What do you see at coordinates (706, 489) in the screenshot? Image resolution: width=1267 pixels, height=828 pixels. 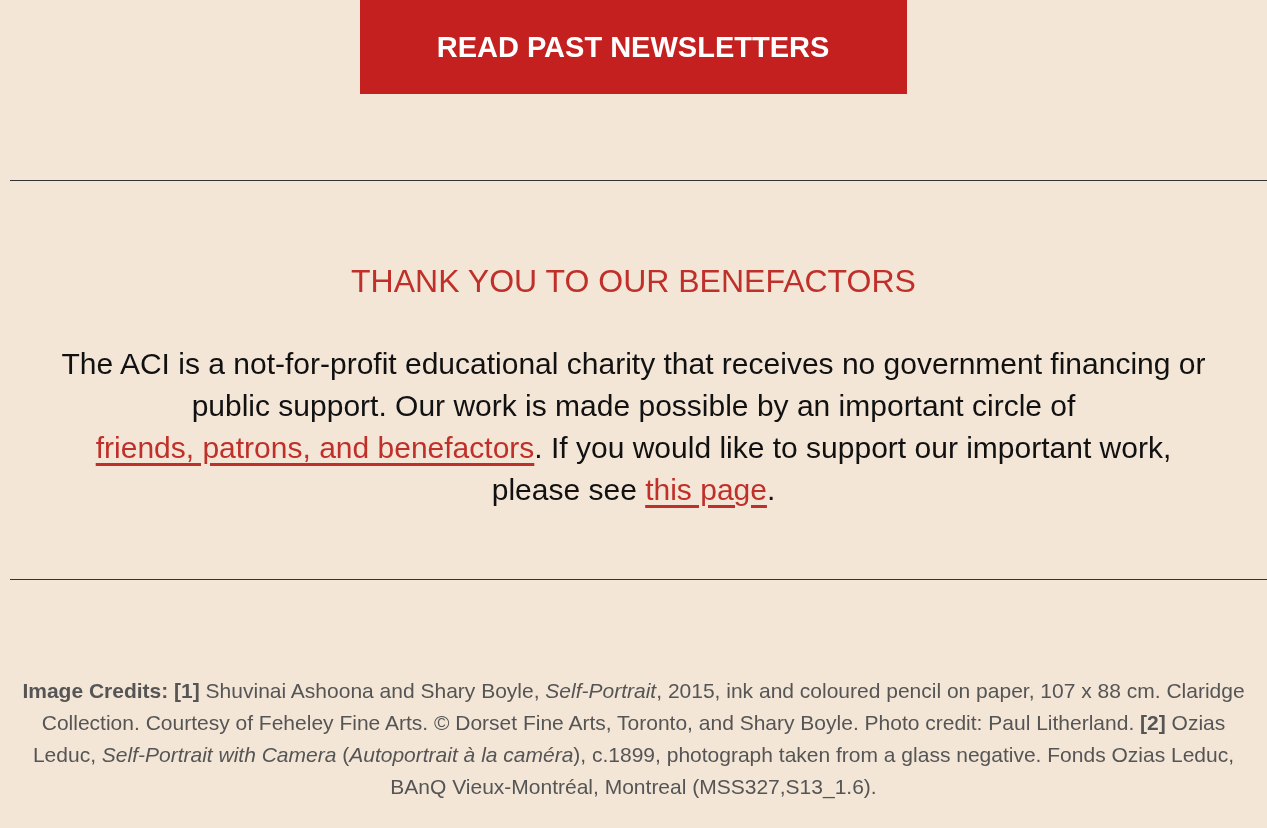 I see `text-link: this page` at bounding box center [706, 489].